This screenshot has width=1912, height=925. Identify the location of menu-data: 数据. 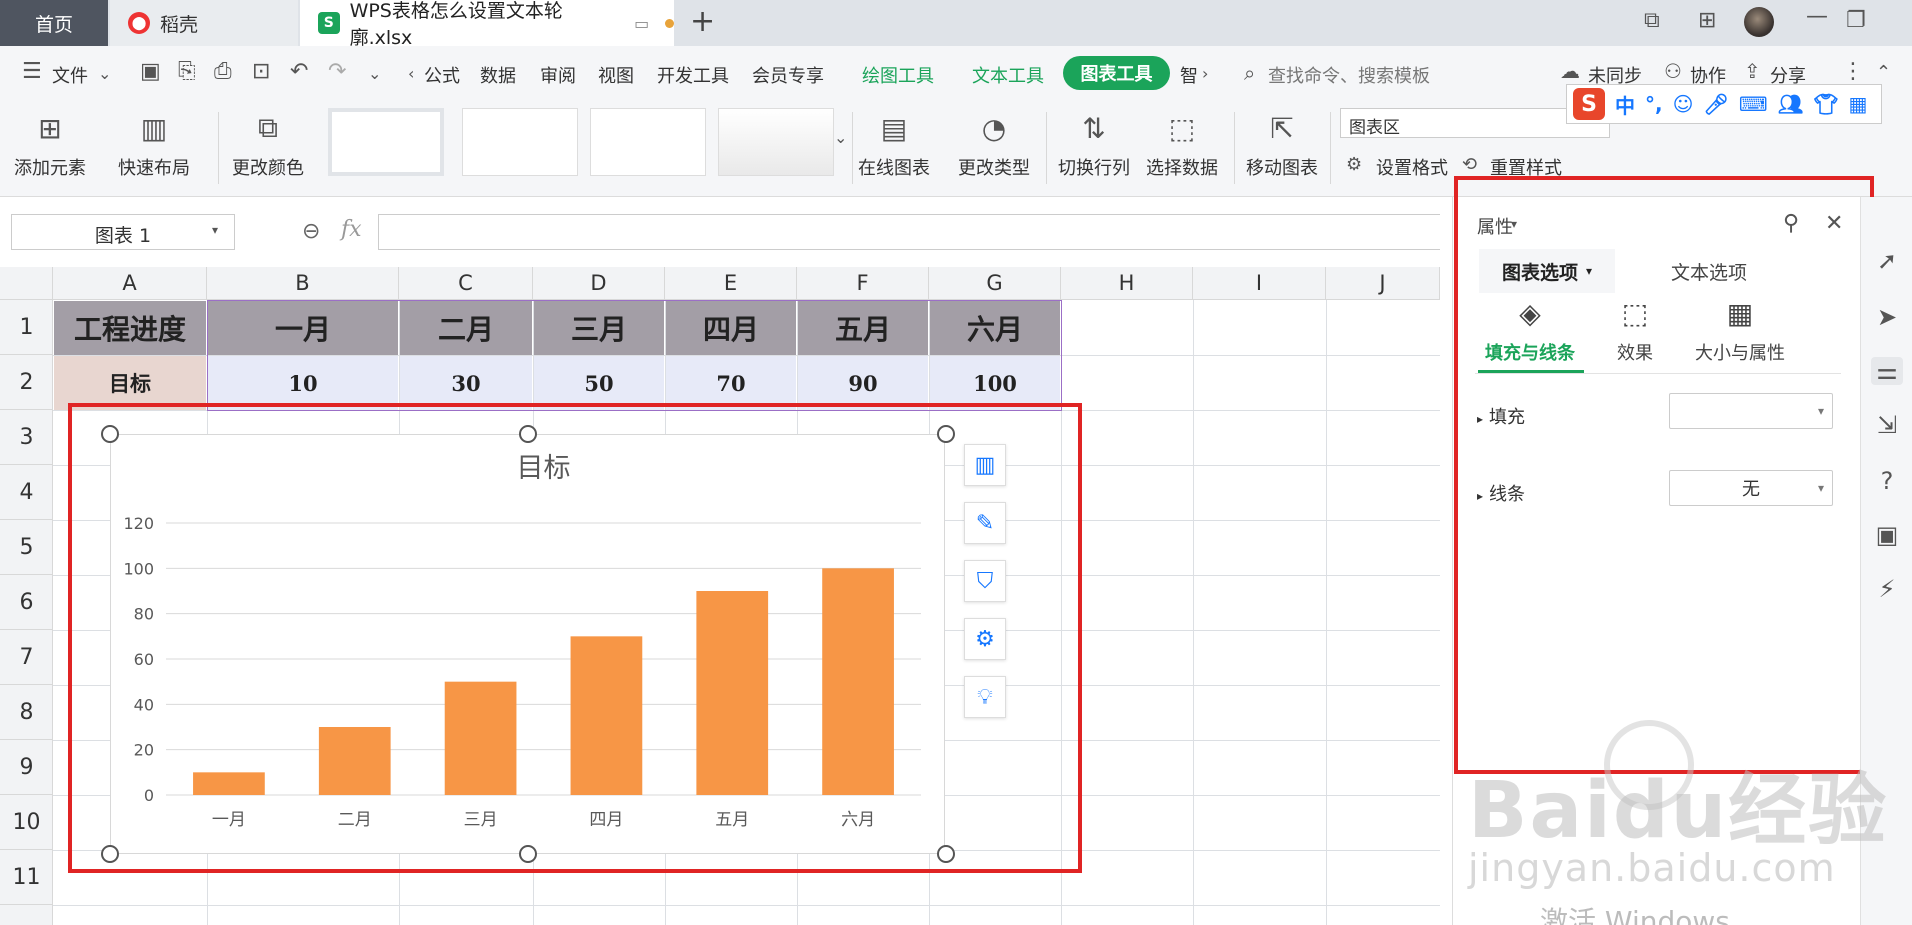
(498, 75).